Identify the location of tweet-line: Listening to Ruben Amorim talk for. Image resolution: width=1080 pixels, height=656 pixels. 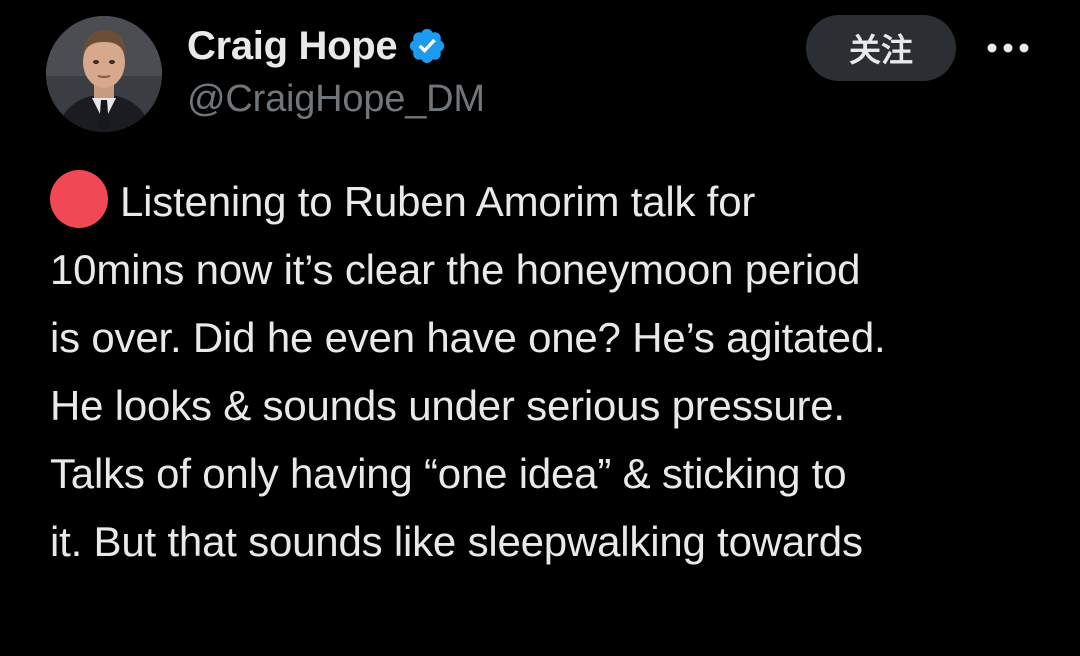
(555, 202).